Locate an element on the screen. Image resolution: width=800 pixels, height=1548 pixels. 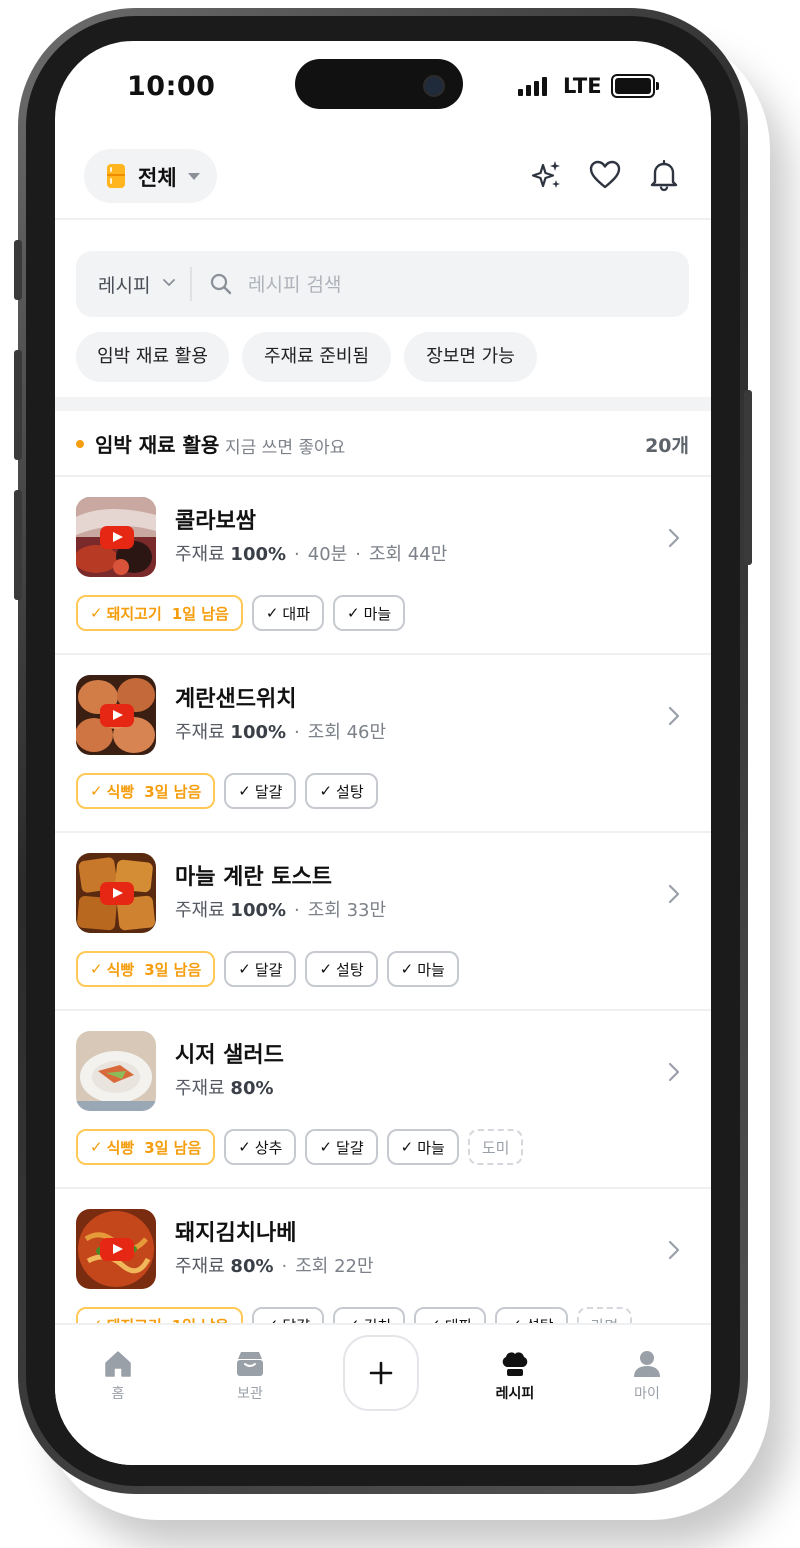
camera-icon is located at coordinates (434, 86).